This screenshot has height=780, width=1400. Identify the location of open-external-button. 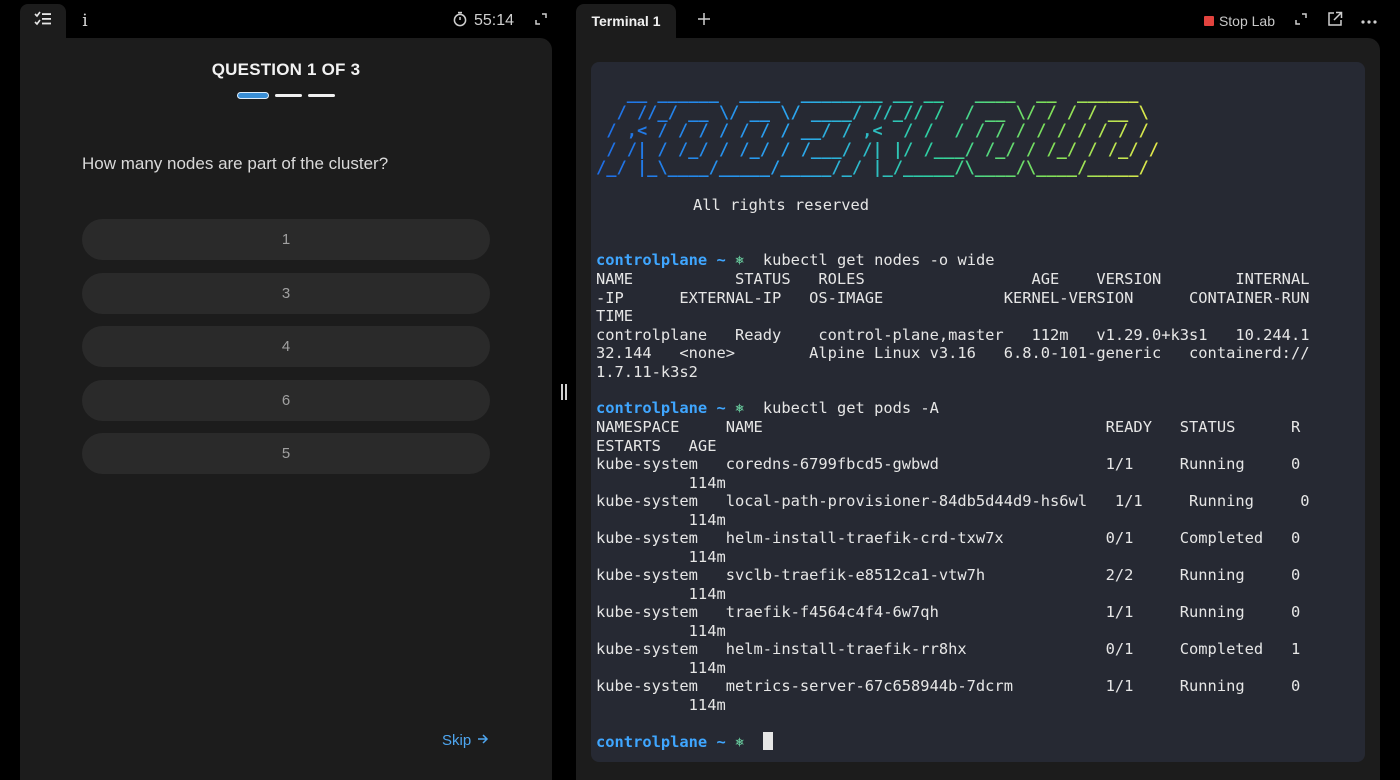
(1335, 21).